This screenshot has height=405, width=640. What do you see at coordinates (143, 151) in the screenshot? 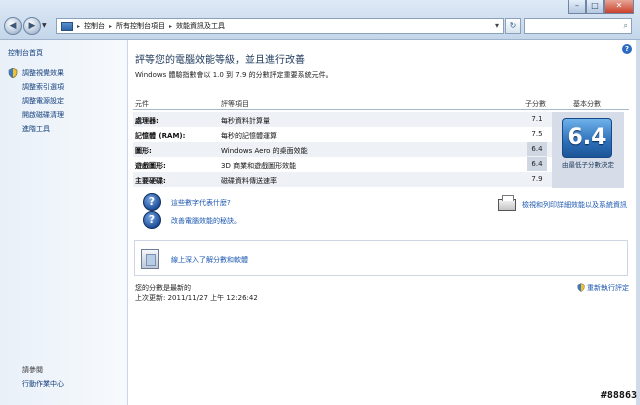
I see `component-name: 圖形:` at bounding box center [143, 151].